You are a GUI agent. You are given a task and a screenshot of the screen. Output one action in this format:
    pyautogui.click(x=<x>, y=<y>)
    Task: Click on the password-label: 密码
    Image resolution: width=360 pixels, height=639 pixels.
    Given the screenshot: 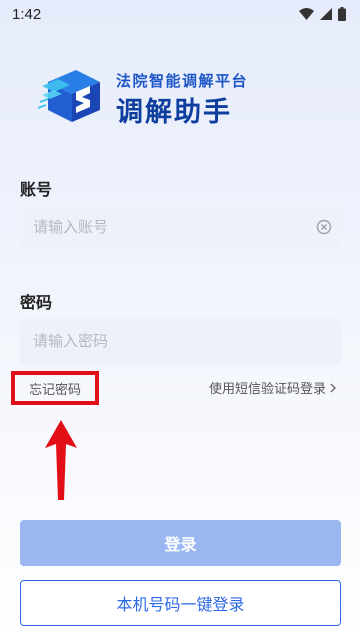 What is the action you would take?
    pyautogui.click(x=36, y=302)
    